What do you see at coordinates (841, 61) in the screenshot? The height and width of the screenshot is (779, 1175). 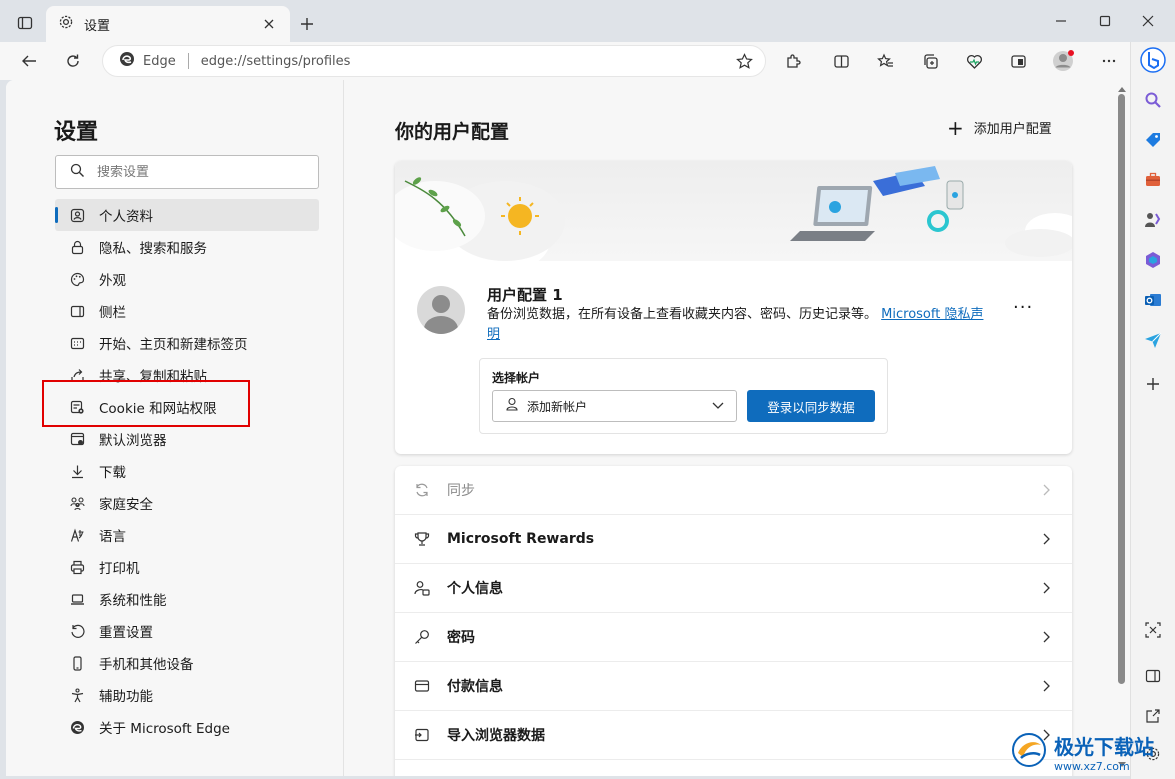 I see `split-screen-icon` at bounding box center [841, 61].